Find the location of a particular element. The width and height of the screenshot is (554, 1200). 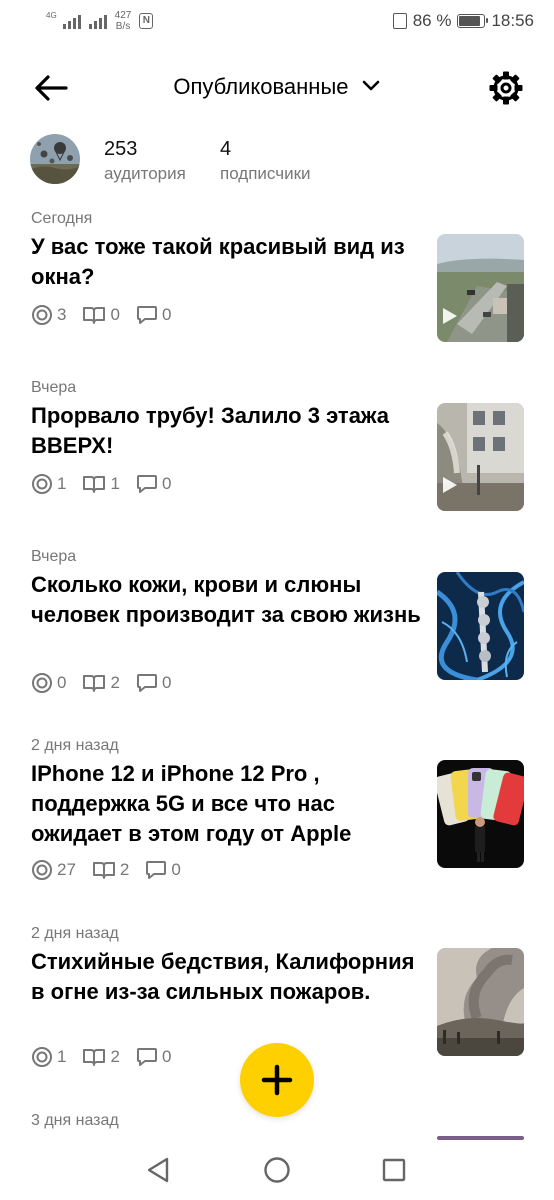

profile-stats: 253 аудитория 4 подписчики is located at coordinates (280, 161).